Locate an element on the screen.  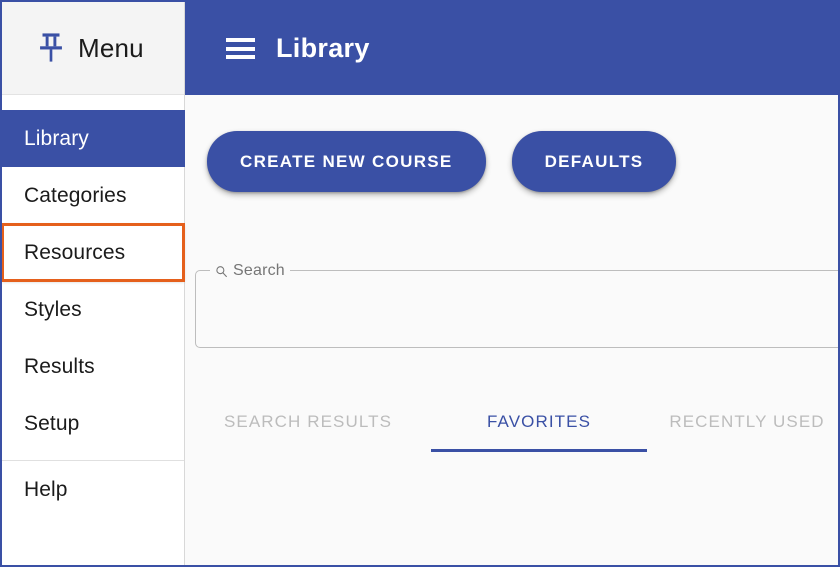
search-label: Search is located at coordinates (259, 270).